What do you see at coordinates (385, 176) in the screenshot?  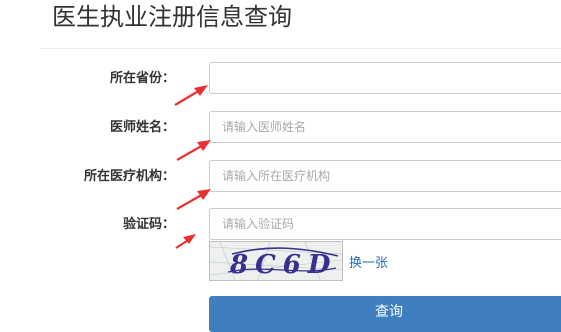 I see `institution-field` at bounding box center [385, 176].